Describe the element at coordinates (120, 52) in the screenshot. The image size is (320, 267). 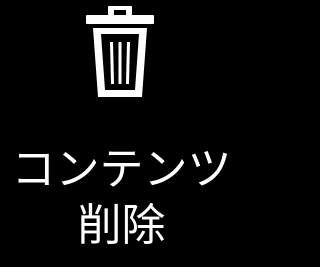
I see `trash-icon` at that location.